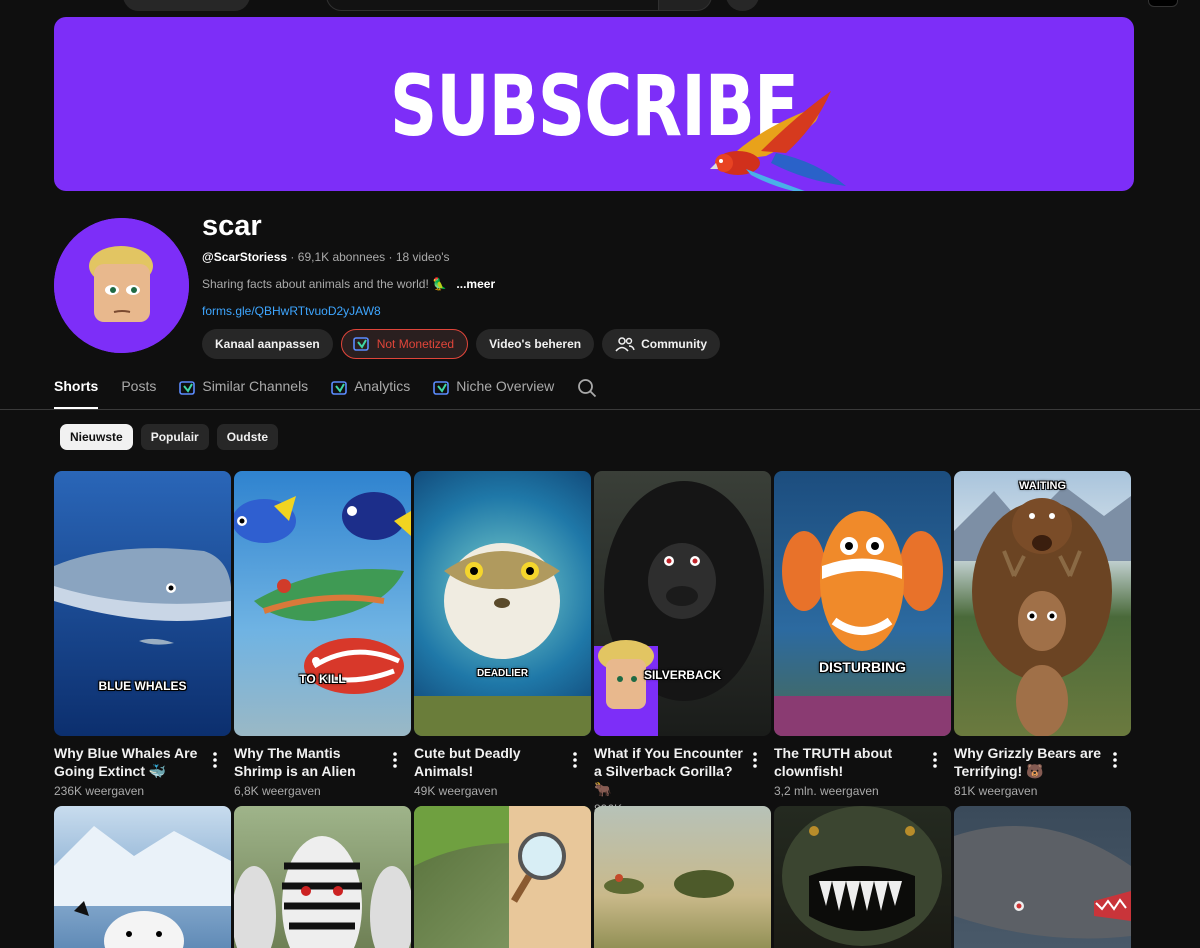  I want to click on short-title: The TRUTH about clownfish!, so click(849, 762).